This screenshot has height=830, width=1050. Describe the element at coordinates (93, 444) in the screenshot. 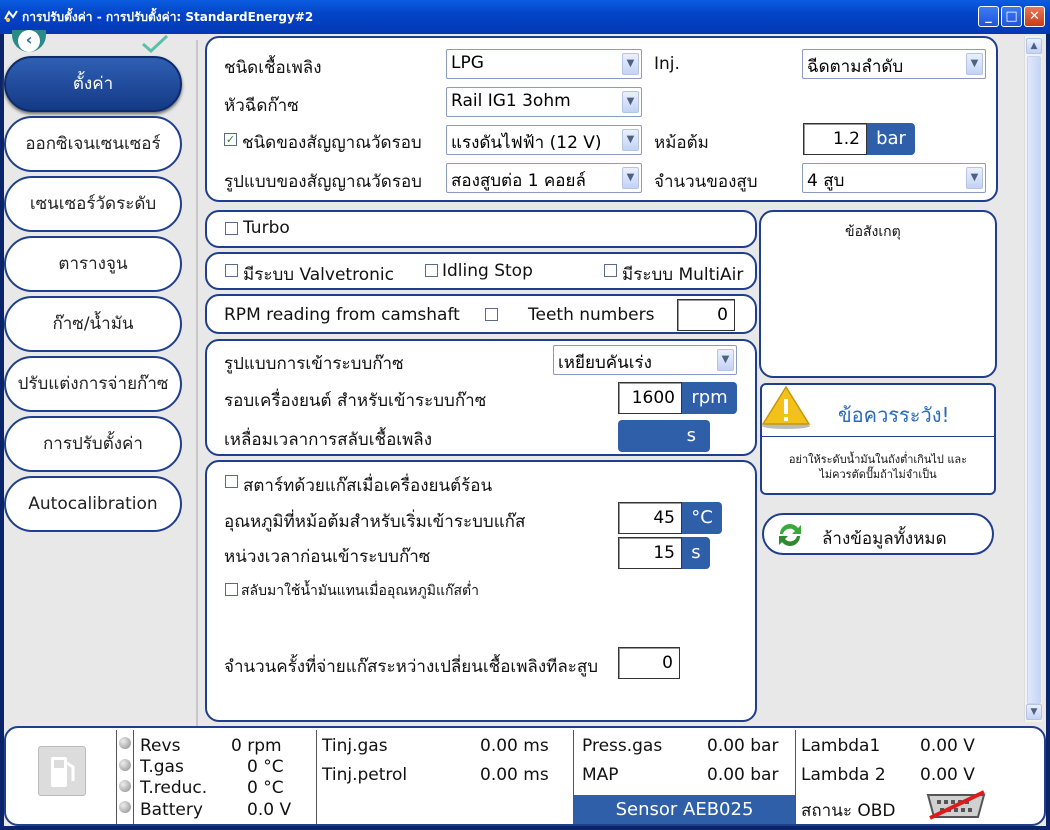

I see `sidebar-item-calibration: การปรับตั้งค่า` at that location.